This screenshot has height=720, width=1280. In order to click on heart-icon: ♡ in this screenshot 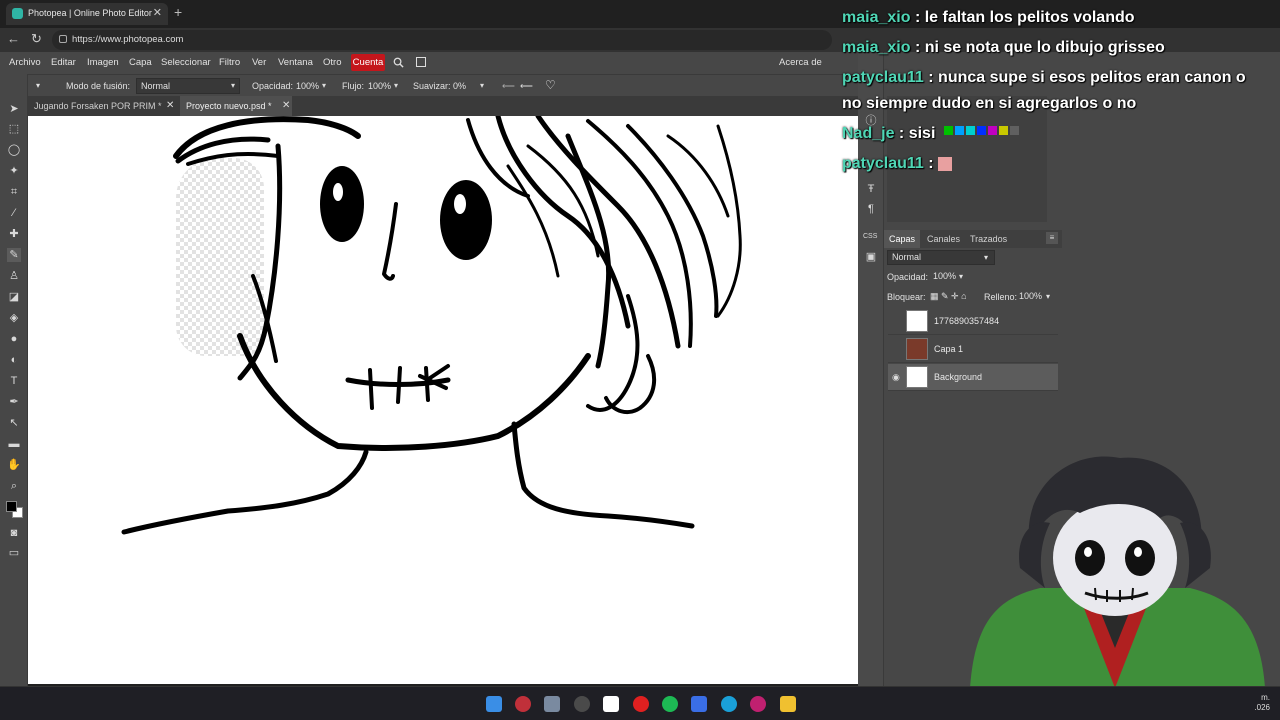, I will do `click(550, 85)`.